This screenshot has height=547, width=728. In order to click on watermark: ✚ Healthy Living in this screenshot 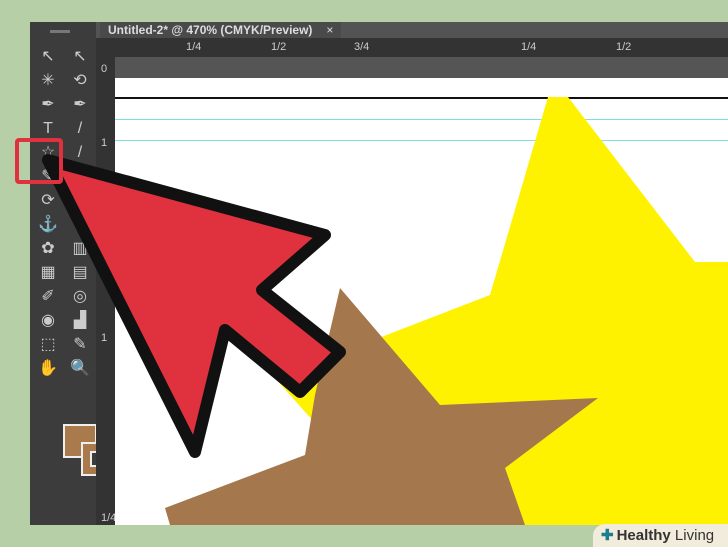, I will do `click(660, 535)`.